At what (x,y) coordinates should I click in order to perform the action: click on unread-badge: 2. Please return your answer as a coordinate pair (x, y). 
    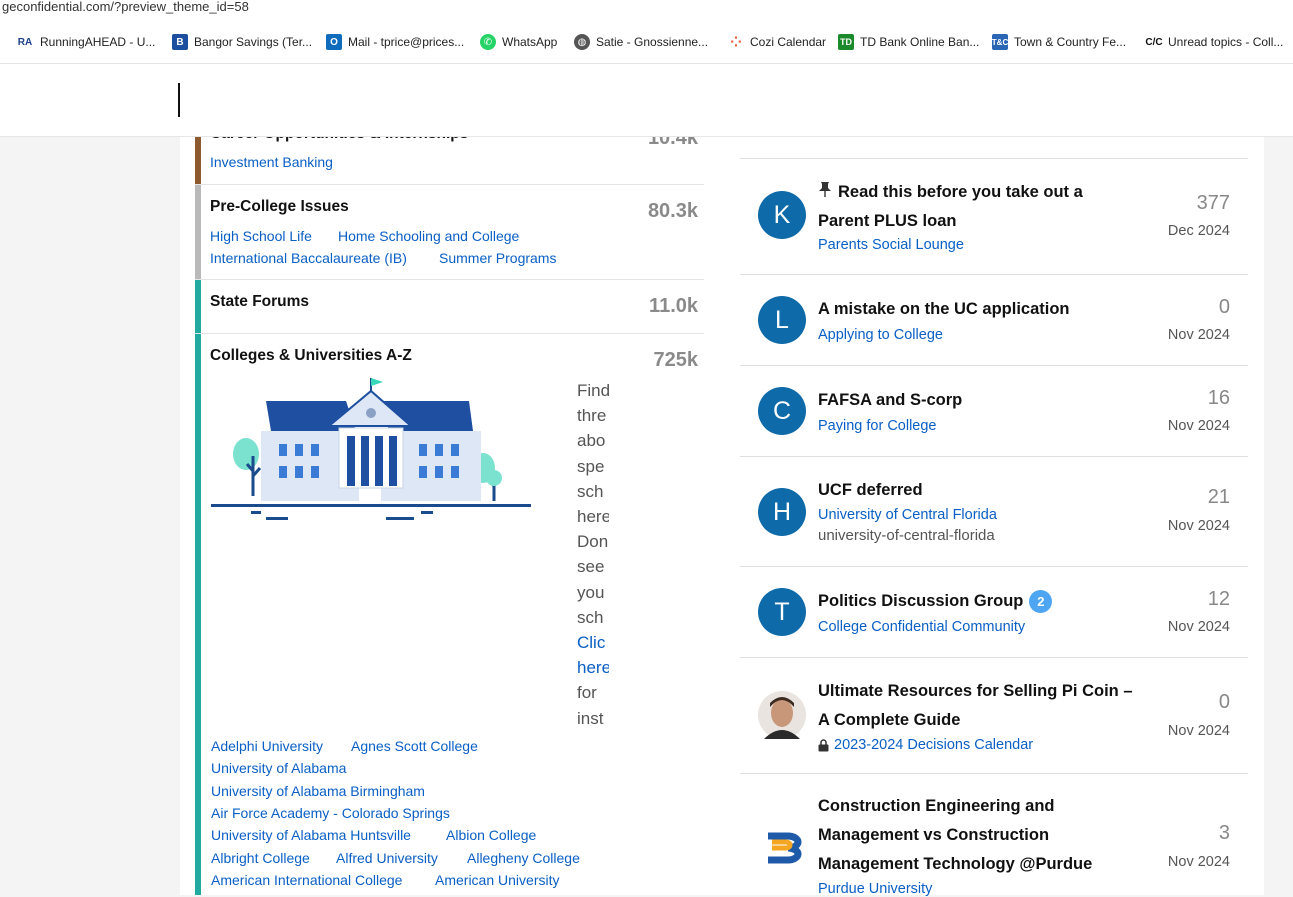
    Looking at the image, I should click on (1041, 602).